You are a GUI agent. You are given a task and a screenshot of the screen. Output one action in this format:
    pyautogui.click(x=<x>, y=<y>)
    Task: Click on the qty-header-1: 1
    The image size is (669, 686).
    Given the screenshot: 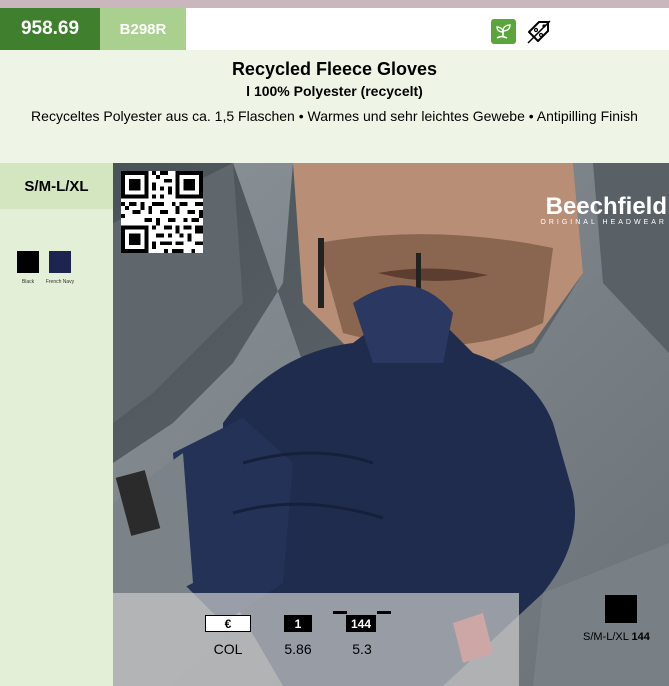 What is the action you would take?
    pyautogui.click(x=298, y=623)
    